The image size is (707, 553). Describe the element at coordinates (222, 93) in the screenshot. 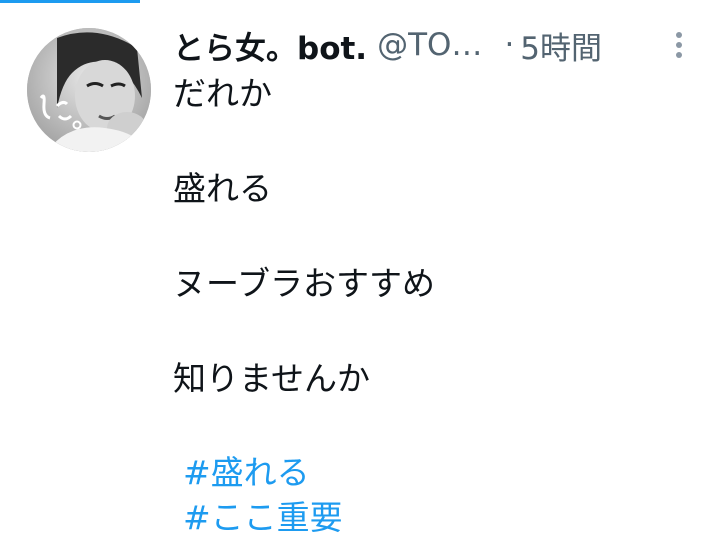

I see `tweet-line: だれか` at that location.